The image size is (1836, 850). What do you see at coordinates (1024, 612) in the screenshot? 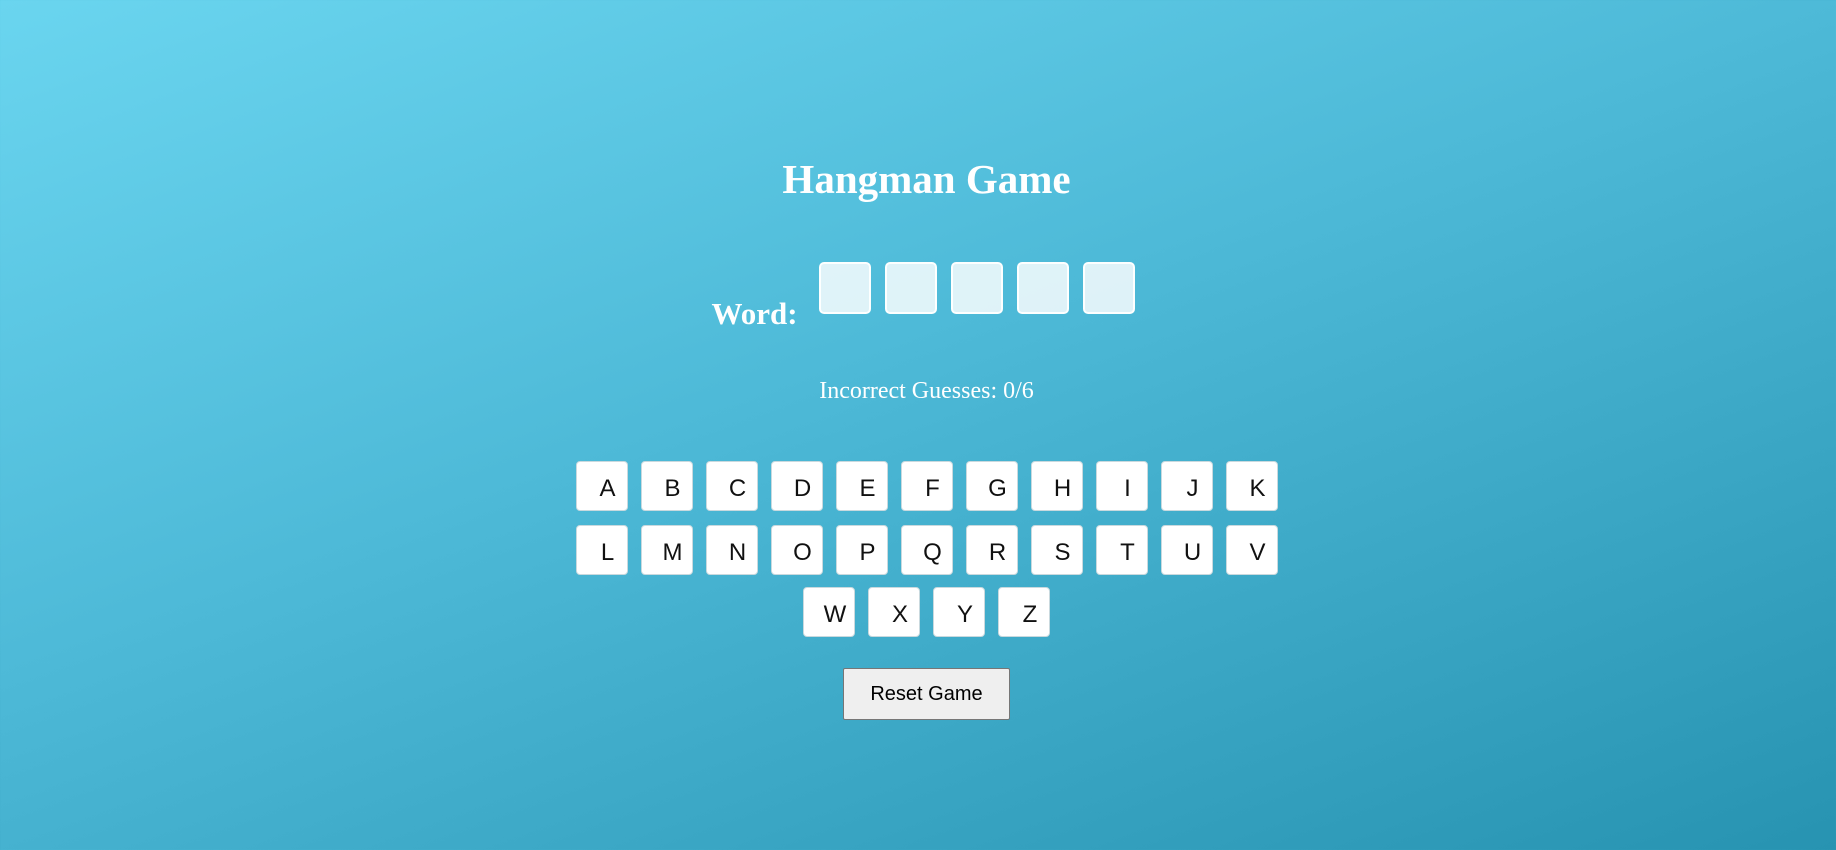
I see `letter-key-z: Z` at bounding box center [1024, 612].